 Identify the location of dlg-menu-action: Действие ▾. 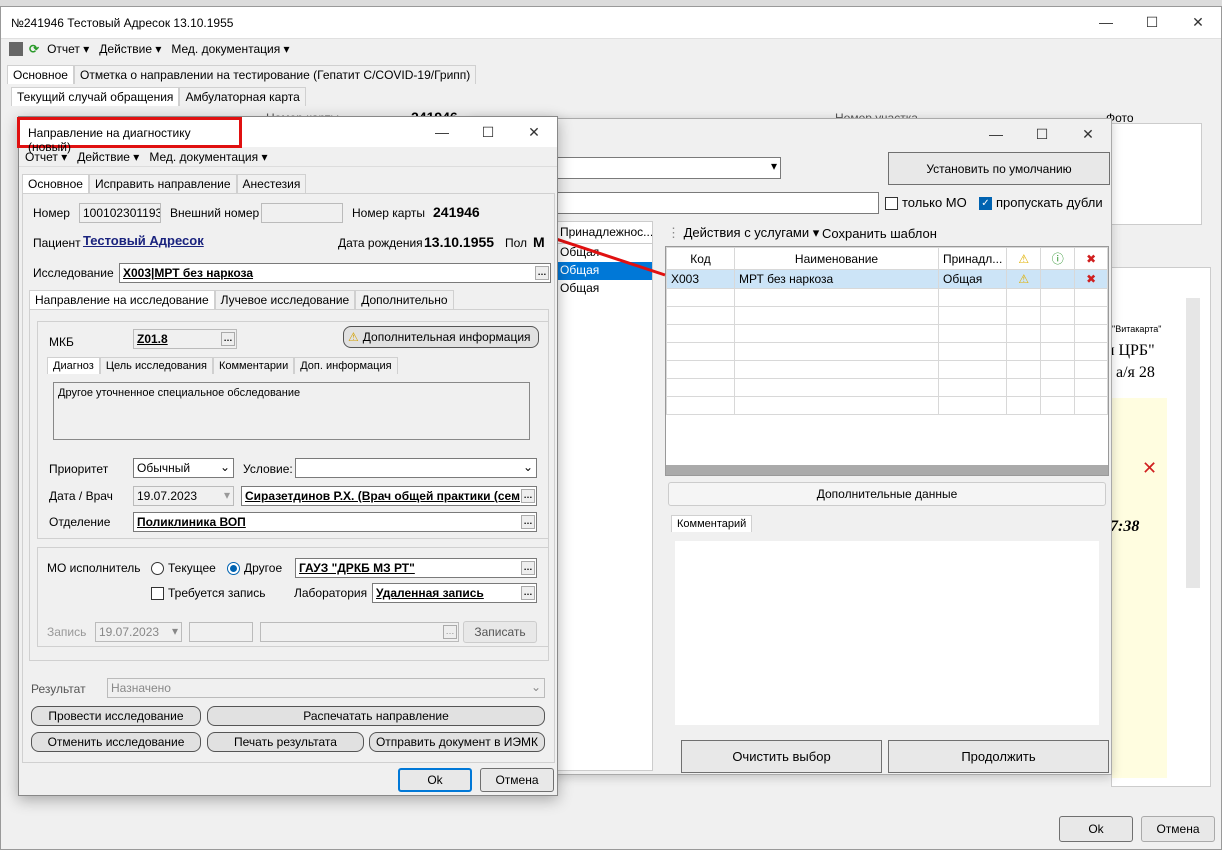
(108, 157).